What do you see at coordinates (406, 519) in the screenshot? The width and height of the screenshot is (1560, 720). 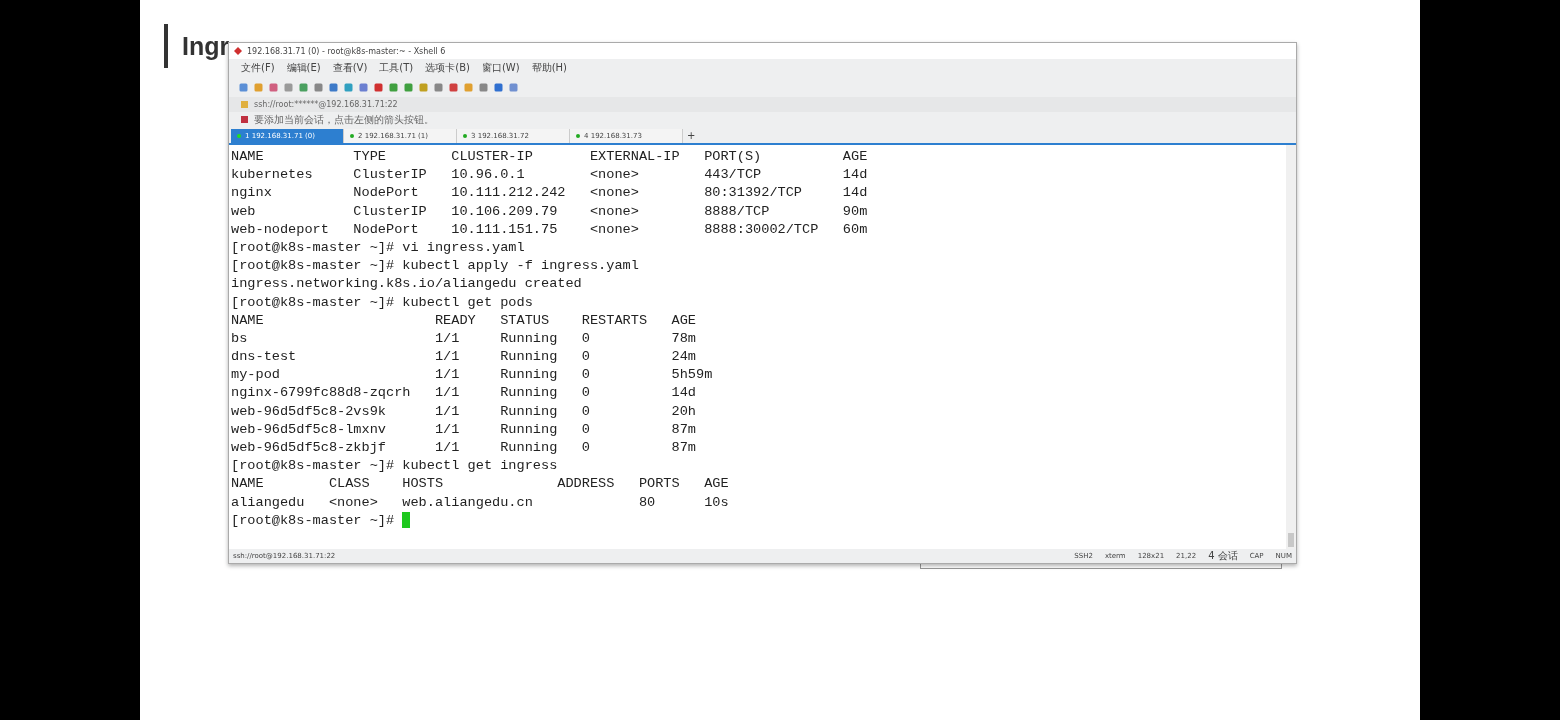 I see `text-cursor` at bounding box center [406, 519].